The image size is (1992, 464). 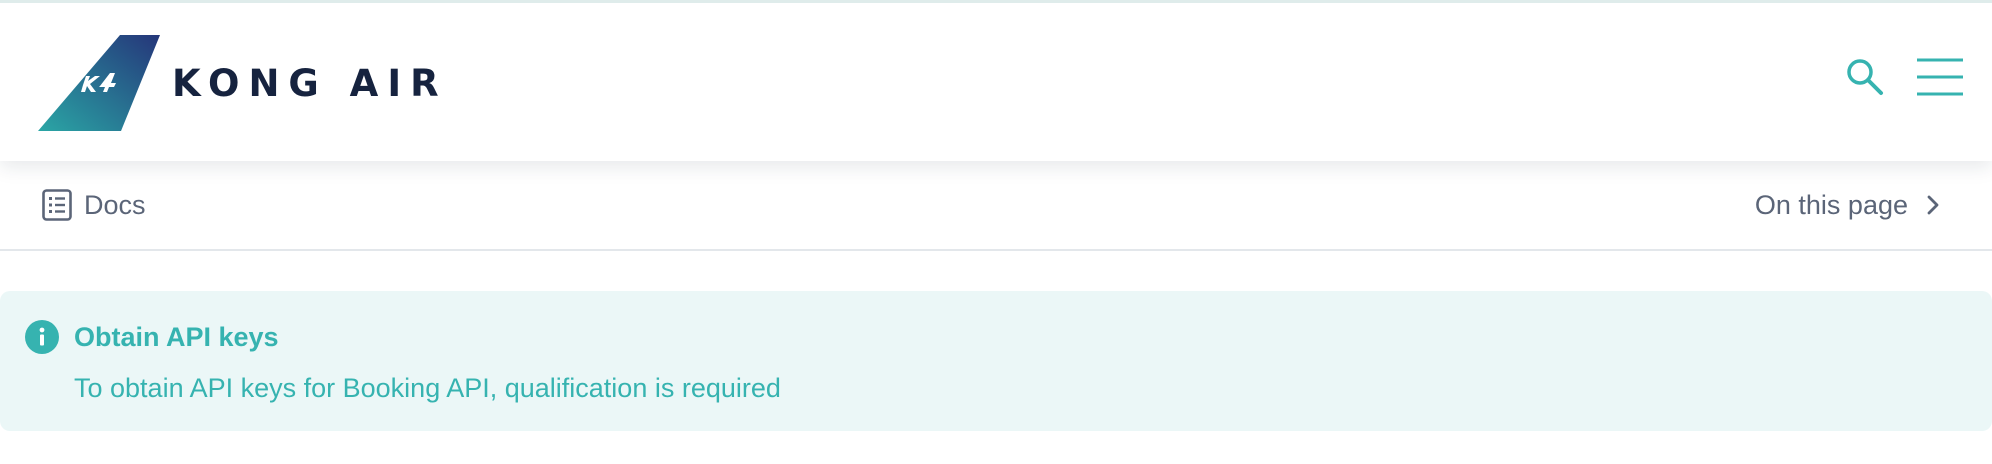 I want to click on header-actions, so click(x=1904, y=77).